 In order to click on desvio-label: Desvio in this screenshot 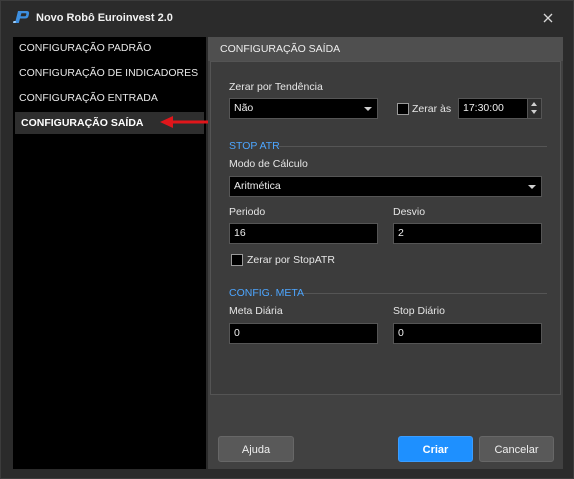, I will do `click(409, 212)`.